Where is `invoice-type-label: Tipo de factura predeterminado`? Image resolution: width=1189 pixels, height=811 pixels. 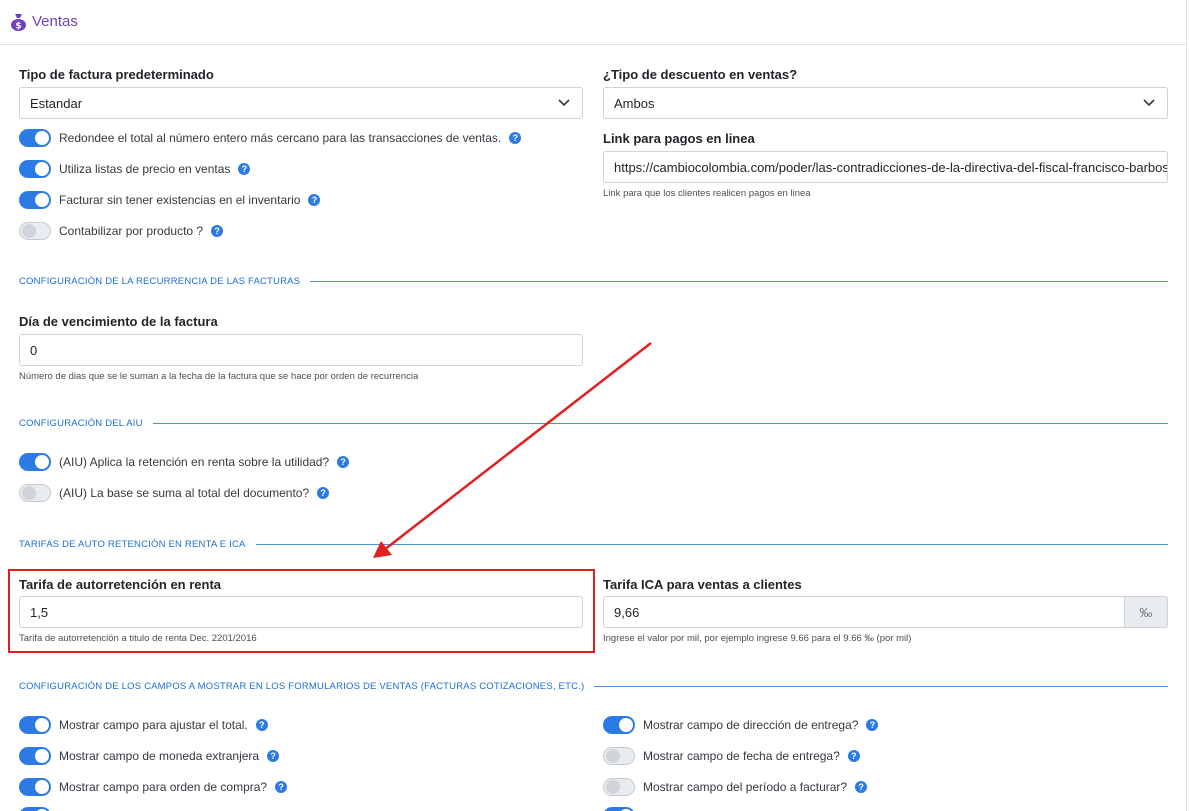
invoice-type-label: Tipo de factura predeterminado is located at coordinates (116, 74).